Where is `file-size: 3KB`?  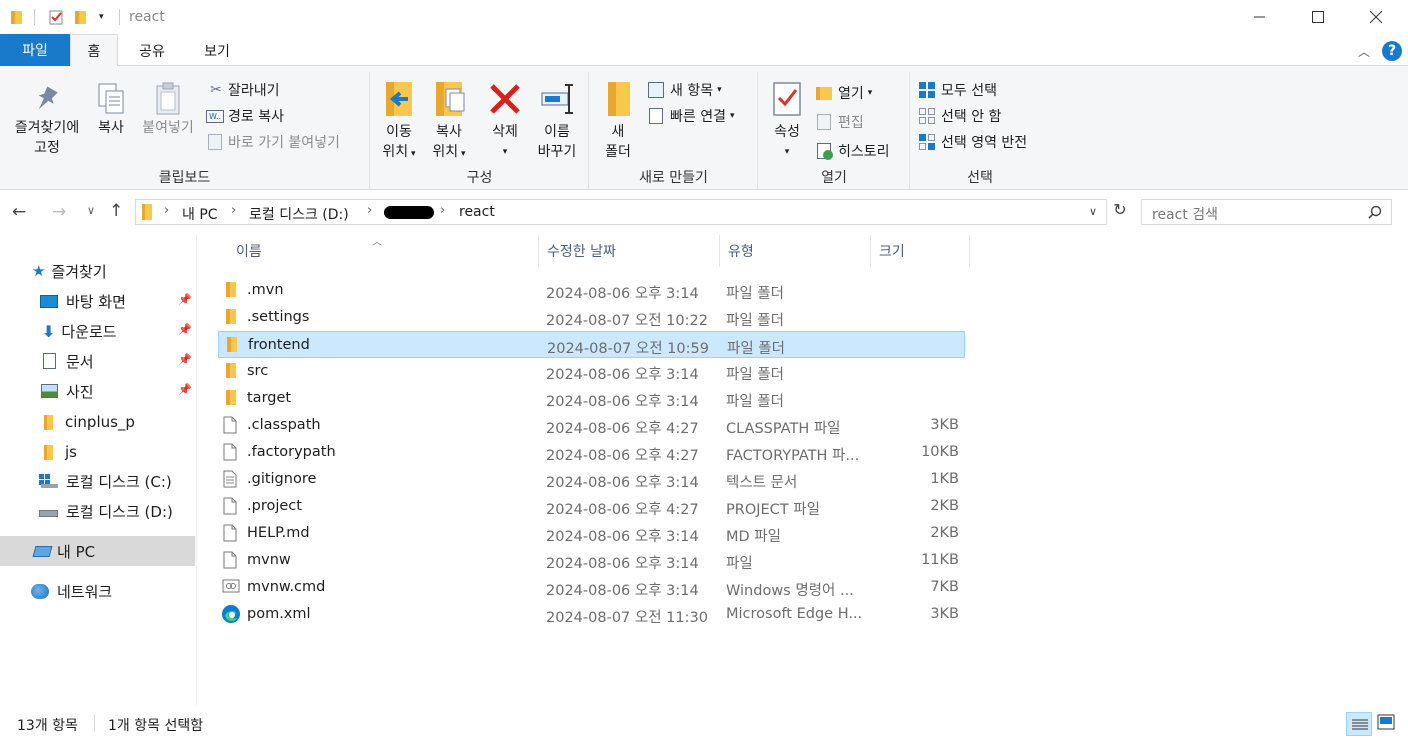 file-size: 3KB is located at coordinates (944, 614).